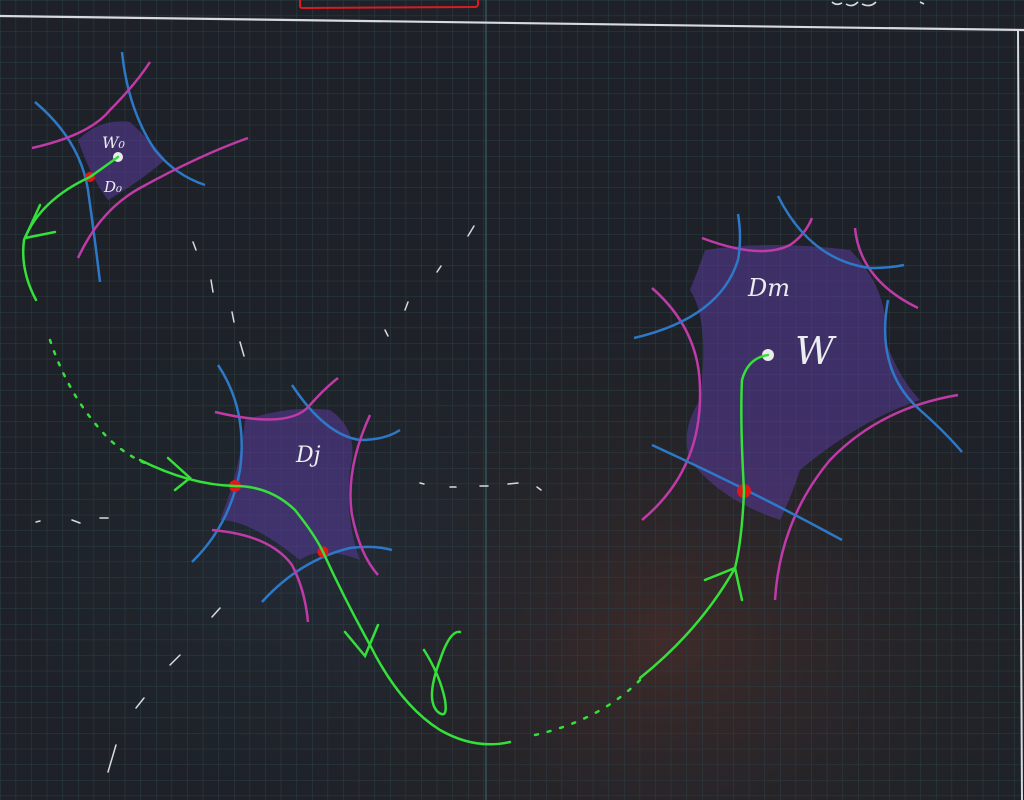 The width and height of the screenshot is (1024, 800). What do you see at coordinates (768, 288) in the screenshot?
I see `label-dm: Dm` at bounding box center [768, 288].